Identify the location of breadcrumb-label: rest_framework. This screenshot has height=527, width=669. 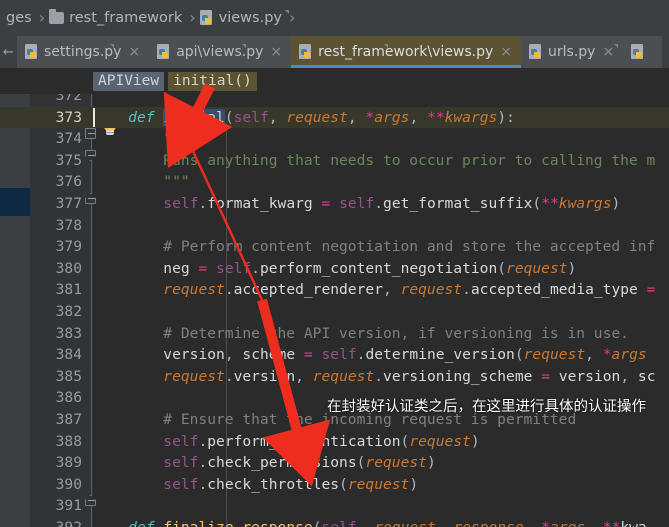
(126, 18).